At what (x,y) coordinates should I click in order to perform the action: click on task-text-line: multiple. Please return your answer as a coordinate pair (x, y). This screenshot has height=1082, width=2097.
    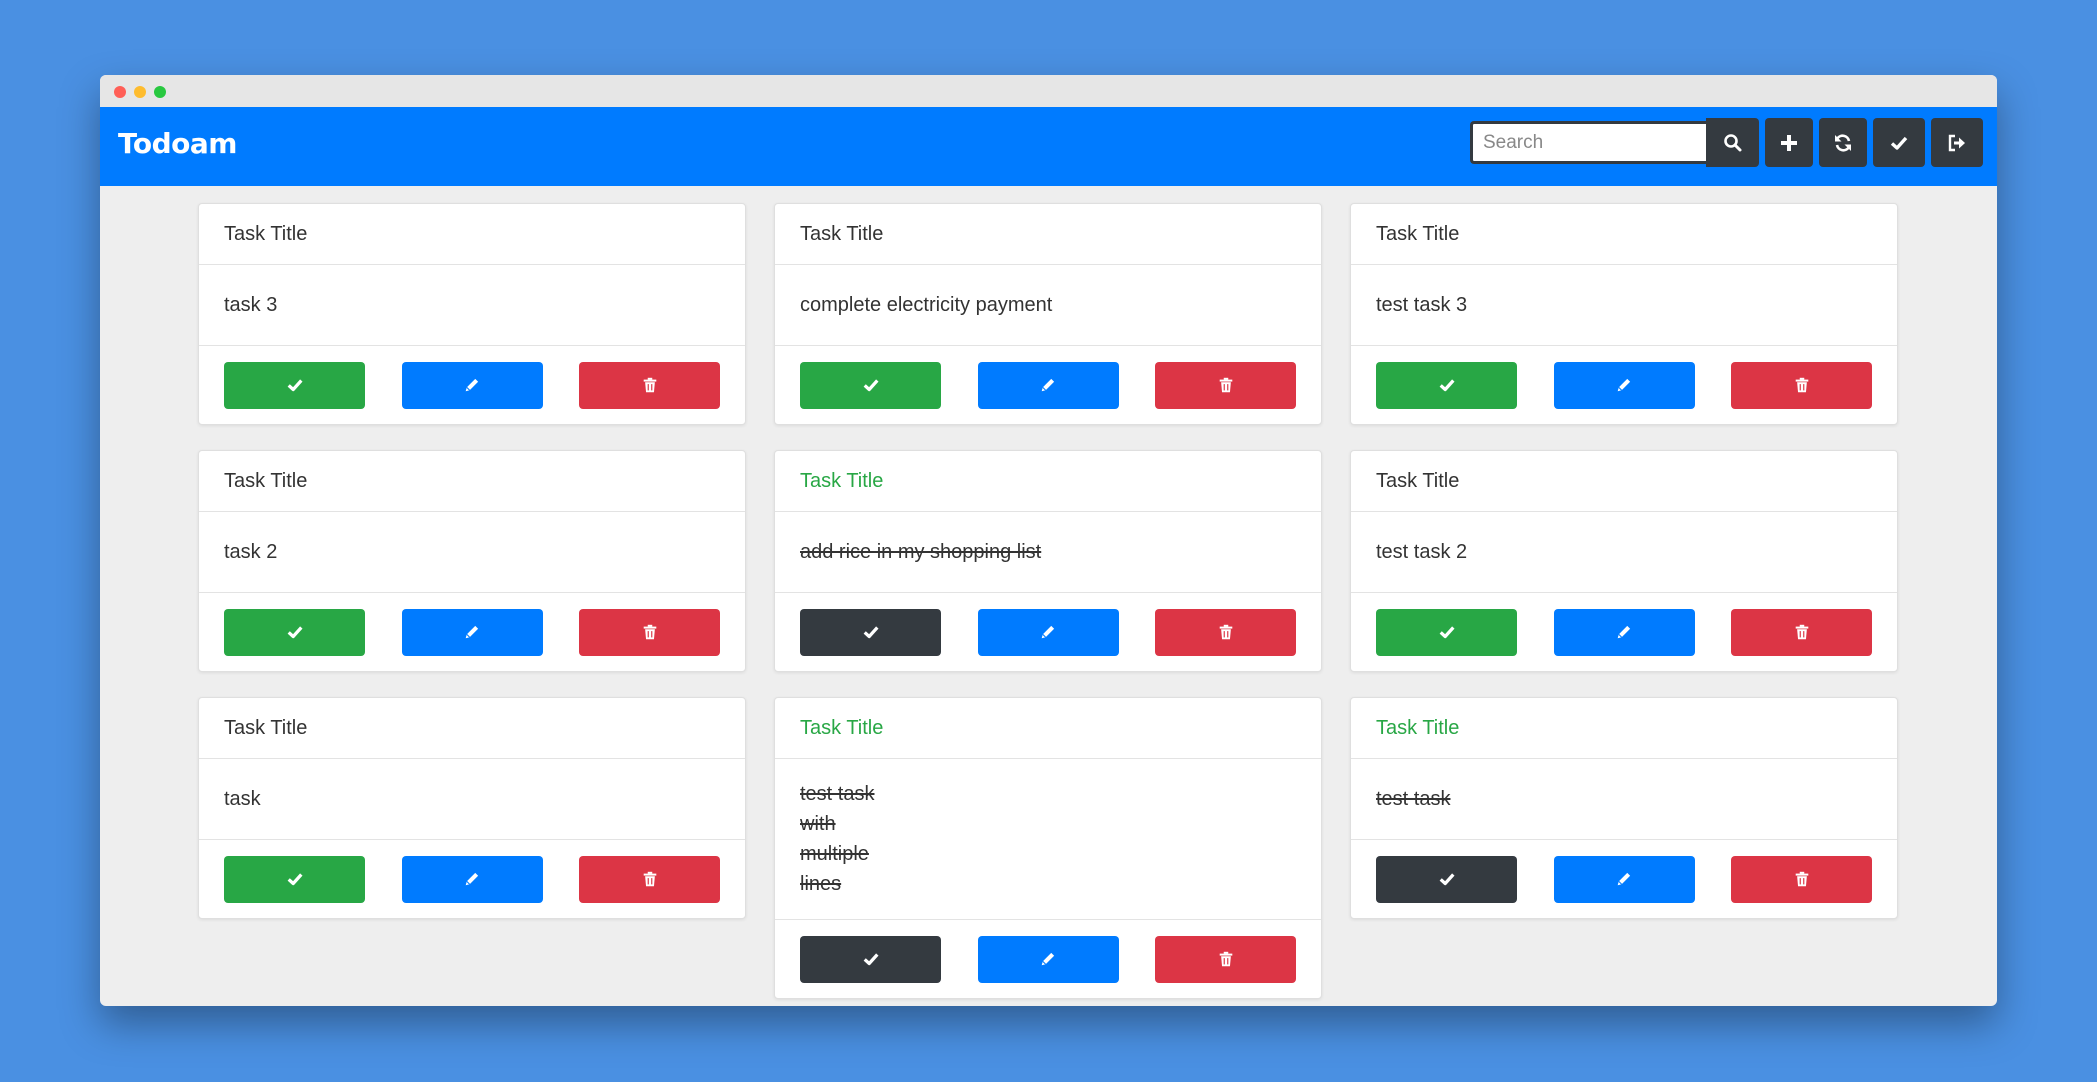
    Looking at the image, I should click on (834, 854).